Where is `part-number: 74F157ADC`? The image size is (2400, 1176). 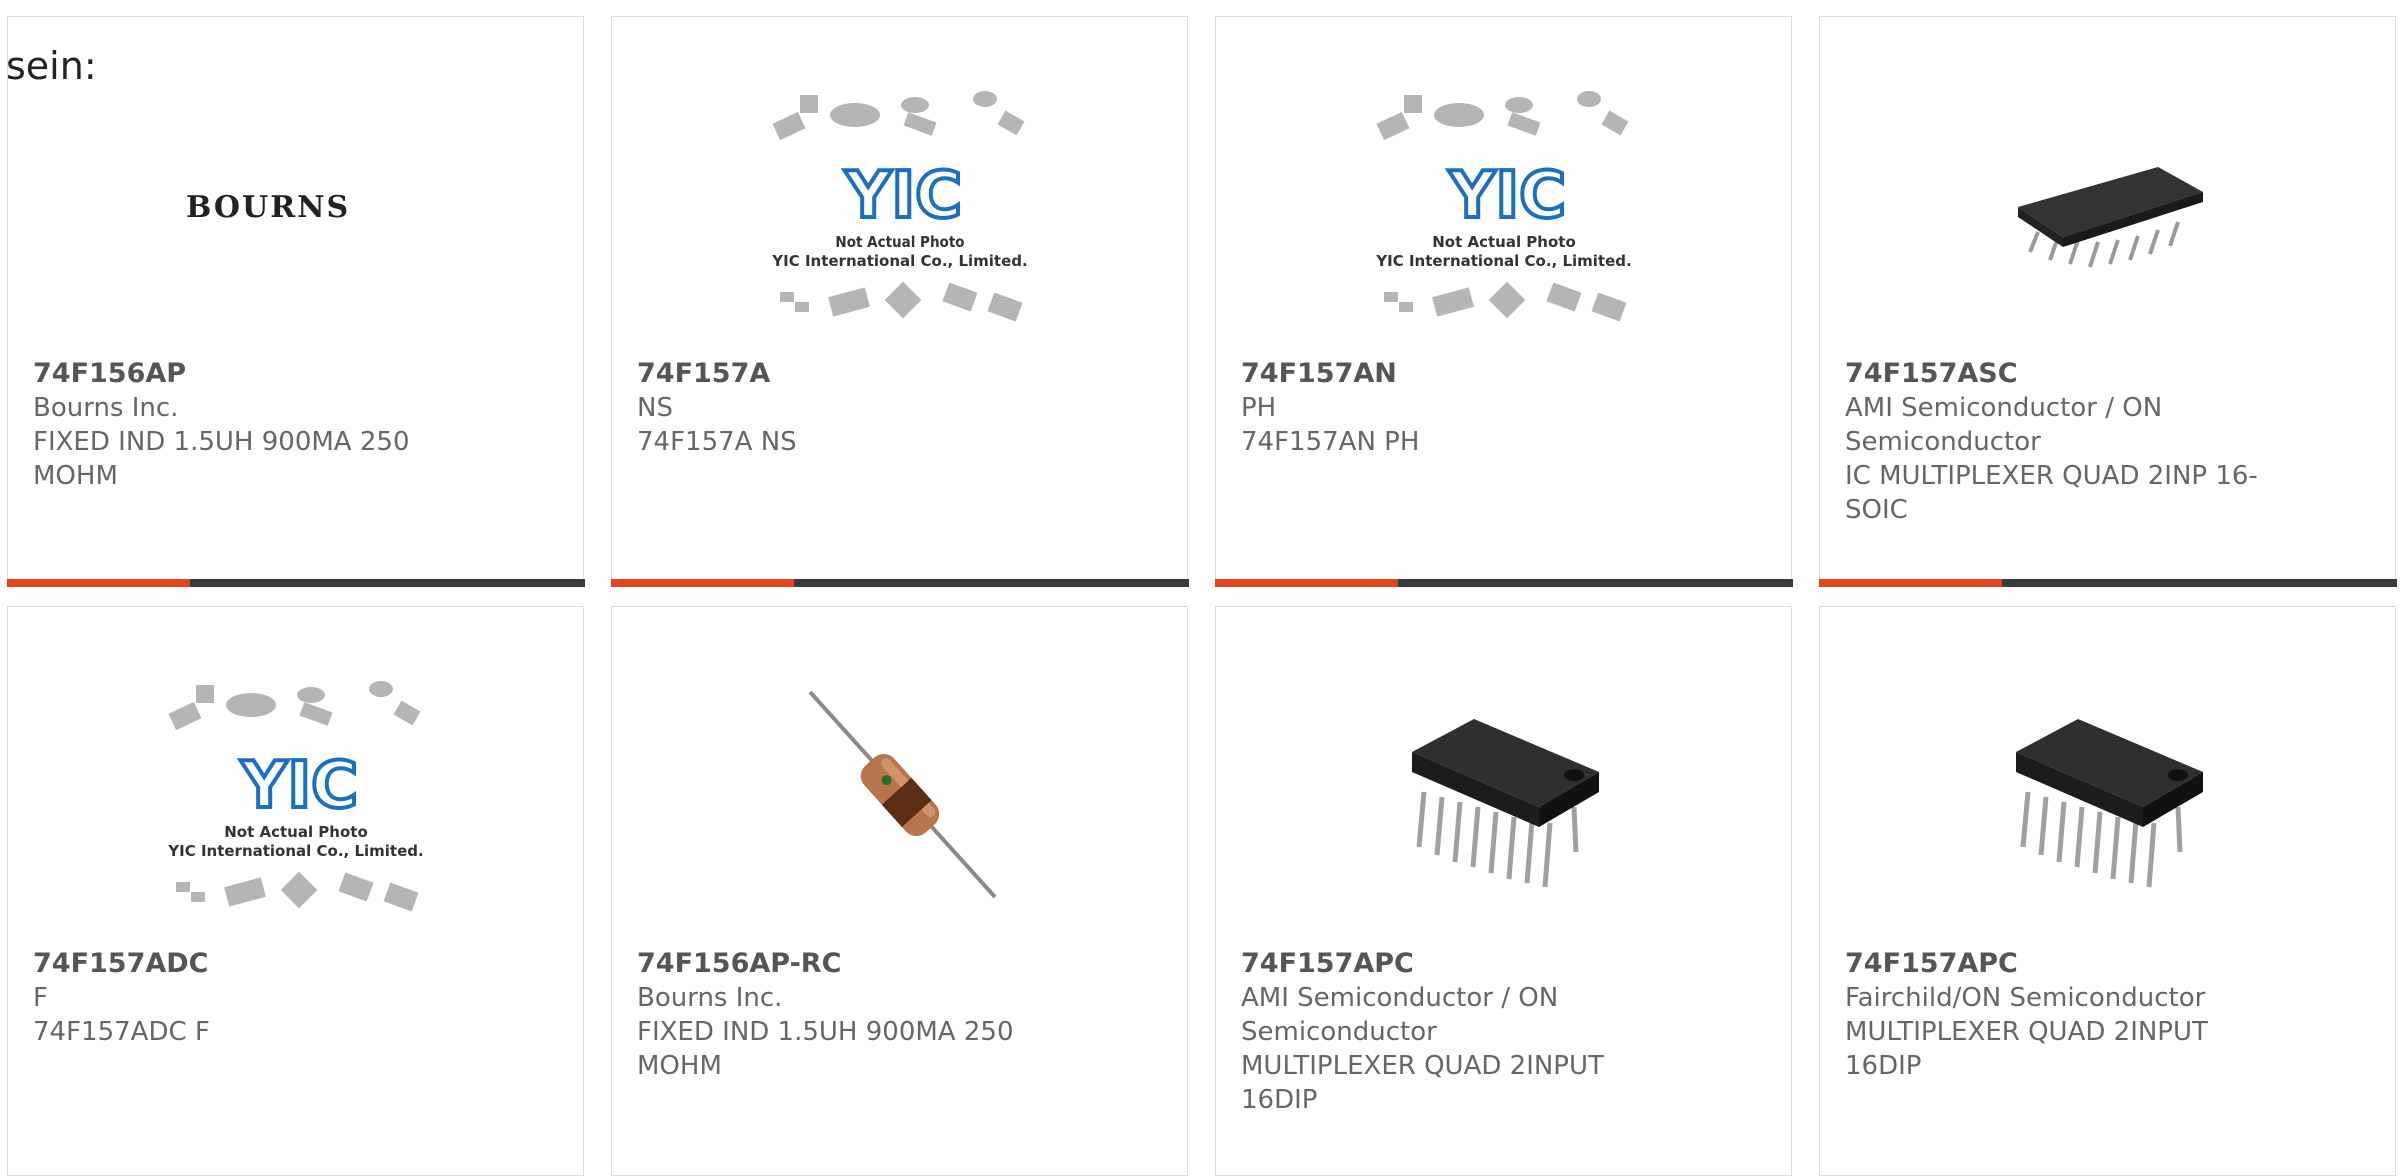 part-number: 74F157ADC is located at coordinates (295, 964).